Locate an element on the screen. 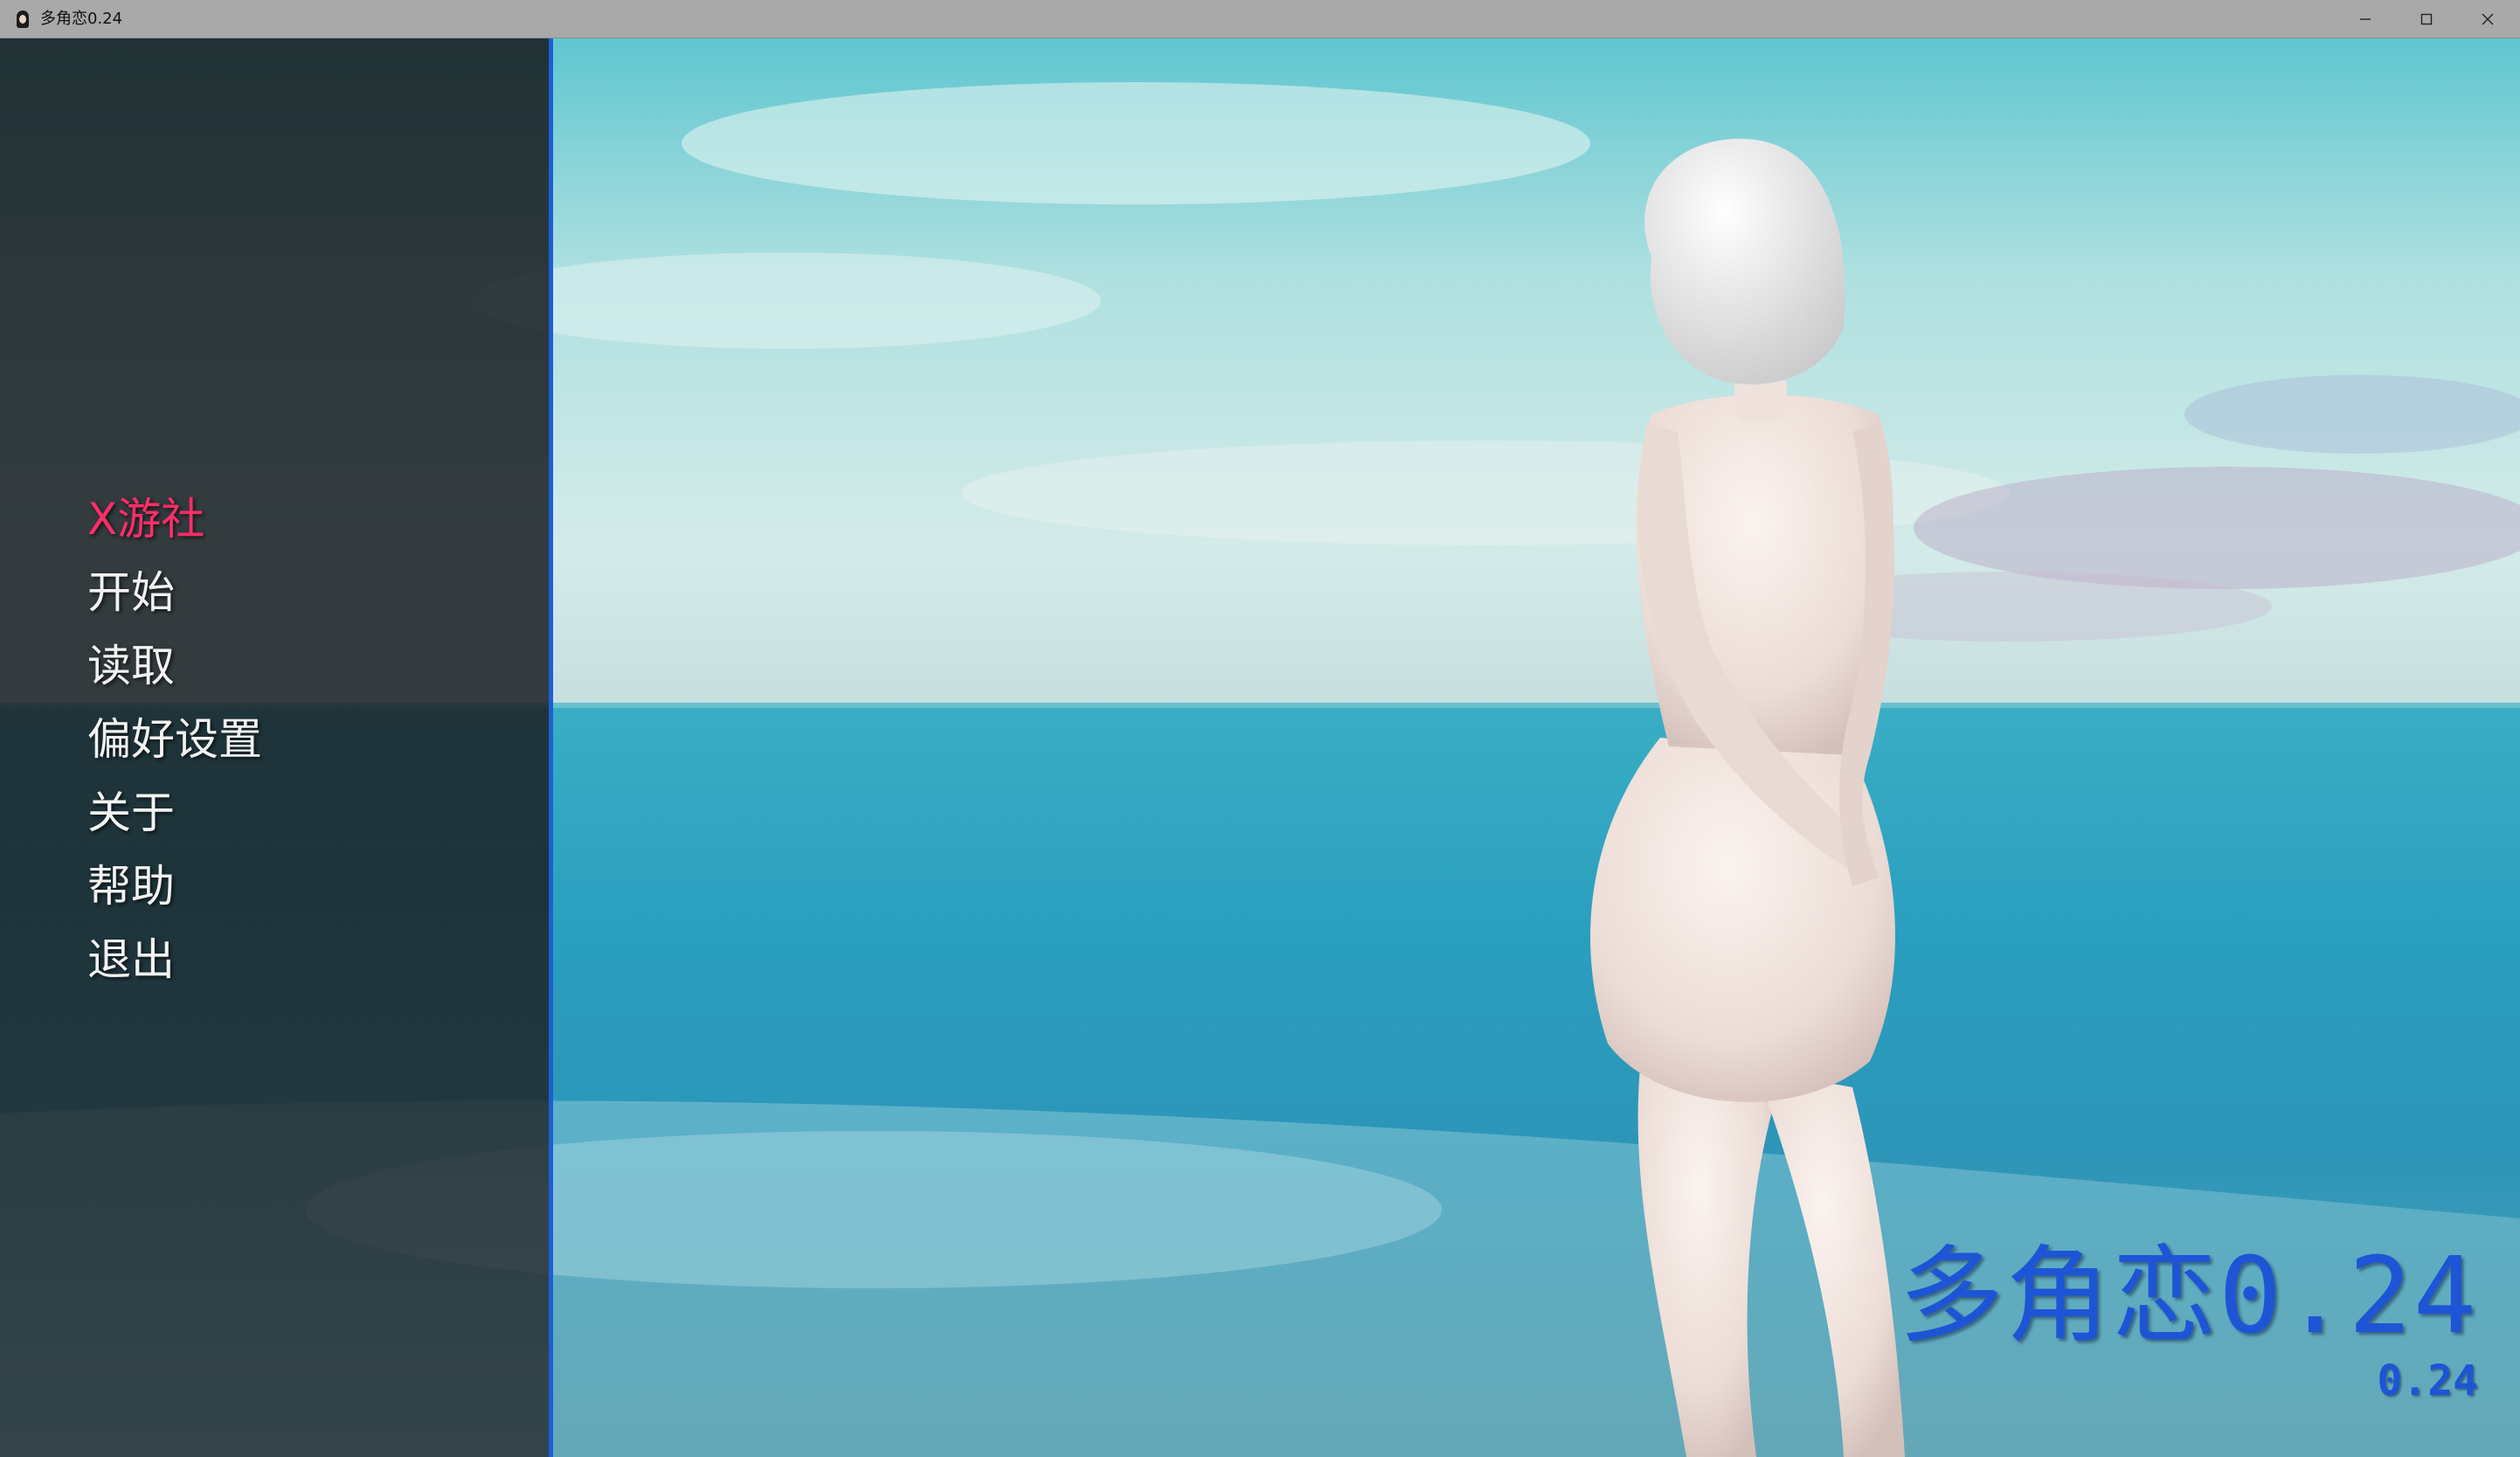 This screenshot has height=1457, width=2520. game-version: 0.24 is located at coordinates (2427, 1380).